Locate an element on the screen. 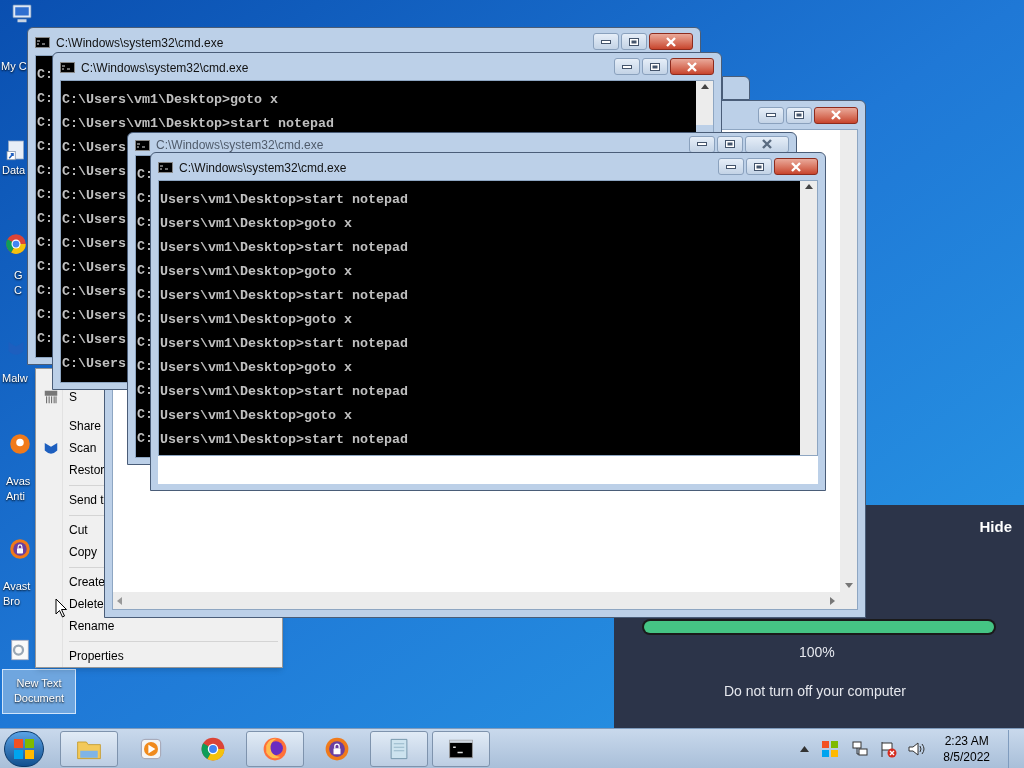  avast-browser-icon is located at coordinates (20, 549).